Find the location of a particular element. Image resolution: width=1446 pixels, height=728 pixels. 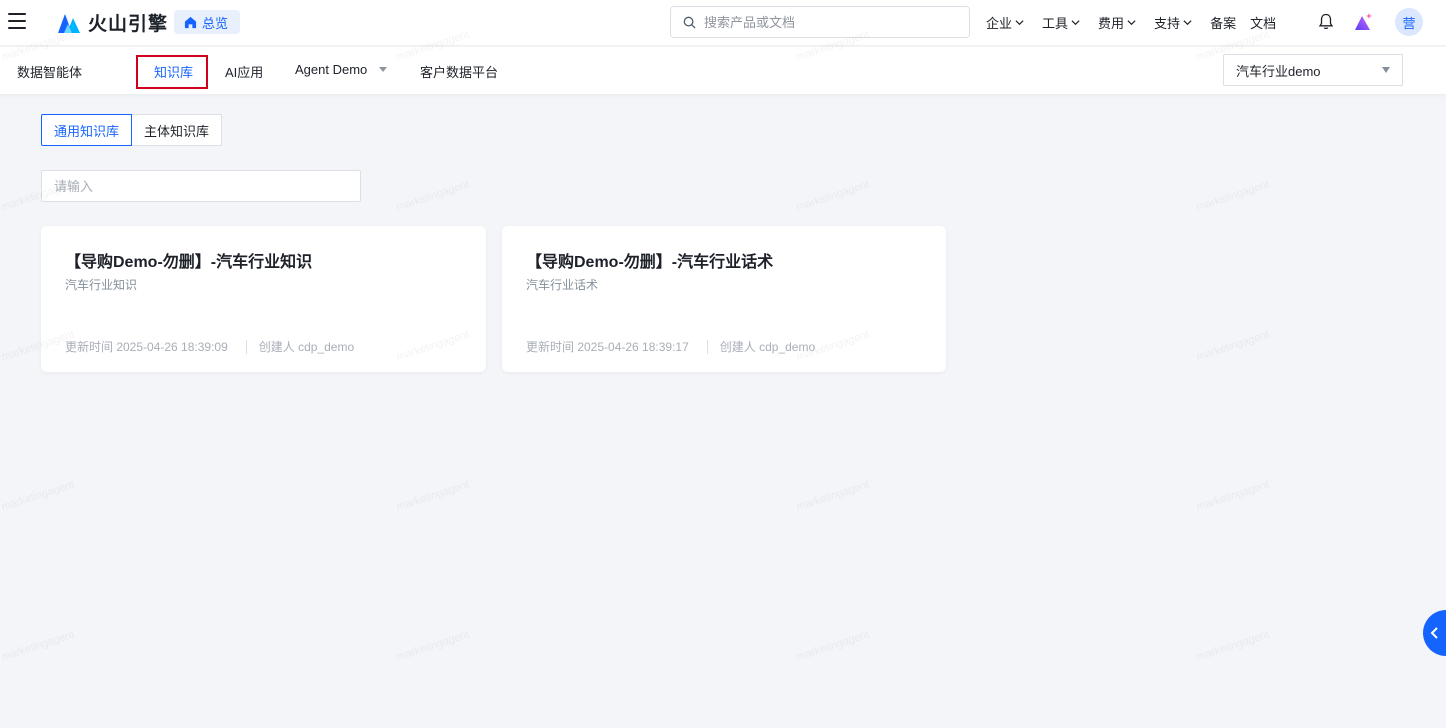

kb-search-input is located at coordinates (201, 186).